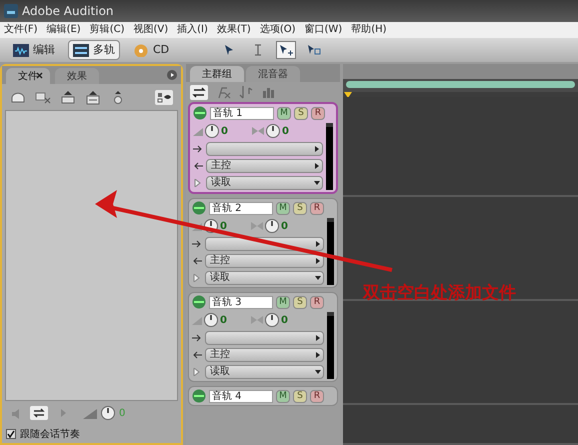 The height and width of the screenshot is (445, 578). What do you see at coordinates (369, 30) in the screenshot?
I see `menu-item: 帮助(H)` at bounding box center [369, 30].